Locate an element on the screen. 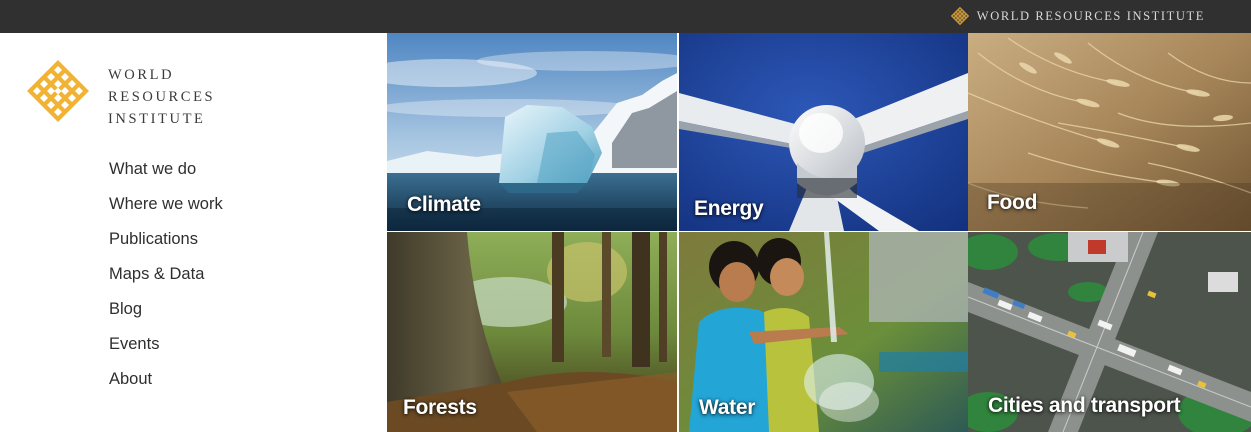  nav-link-blog: Blog is located at coordinates (125, 309).